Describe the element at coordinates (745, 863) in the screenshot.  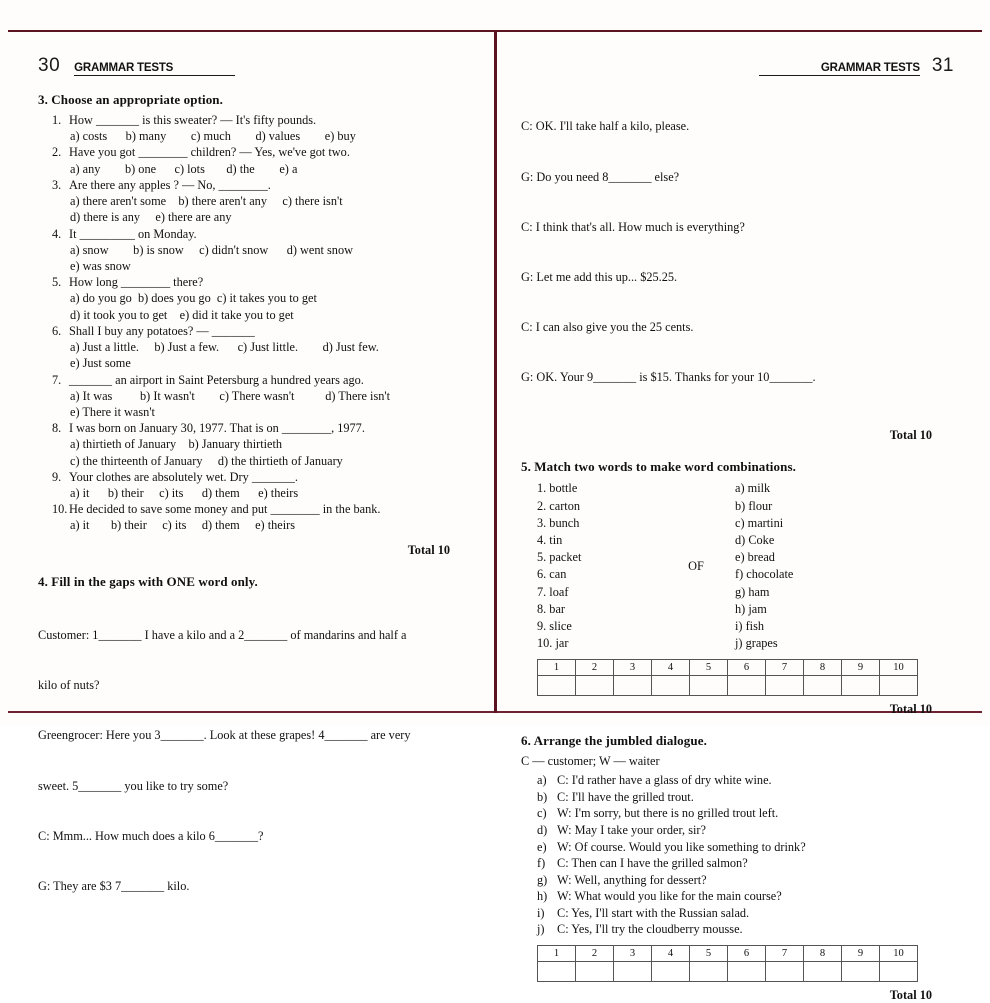
I see `dialogue-item: f) C: Then can I have the grilled salmon?` at that location.